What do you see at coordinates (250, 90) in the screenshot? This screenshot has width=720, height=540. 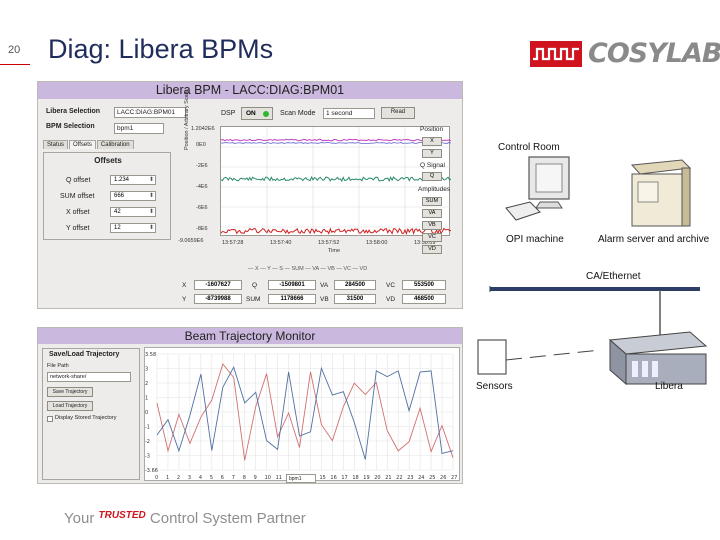 I see `libera-bpm-titlebar: Libera BPM - LACC:DIAG:BPM01` at bounding box center [250, 90].